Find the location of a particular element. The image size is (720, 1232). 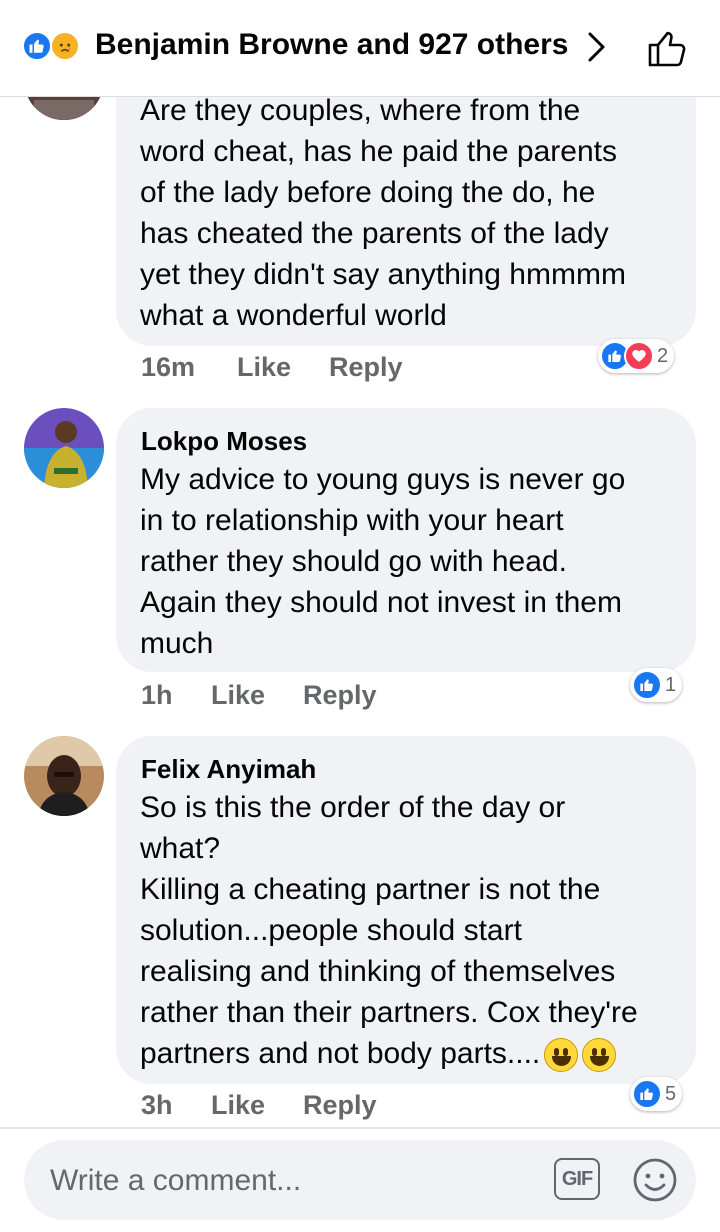

chevron-right-icon is located at coordinates (597, 47).